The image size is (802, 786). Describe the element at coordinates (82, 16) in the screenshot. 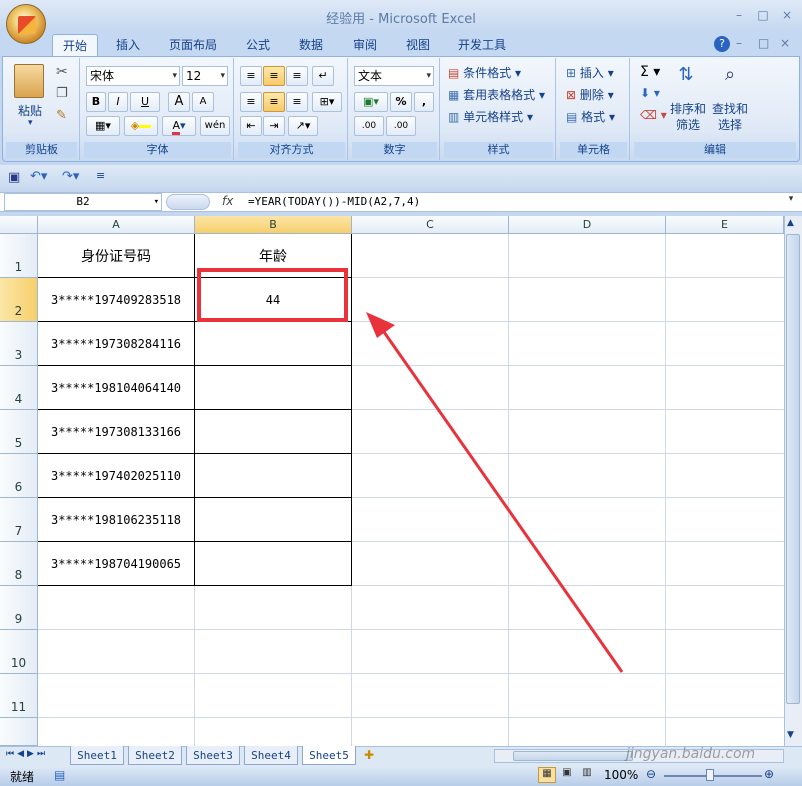

I see `qat-save-top` at that location.